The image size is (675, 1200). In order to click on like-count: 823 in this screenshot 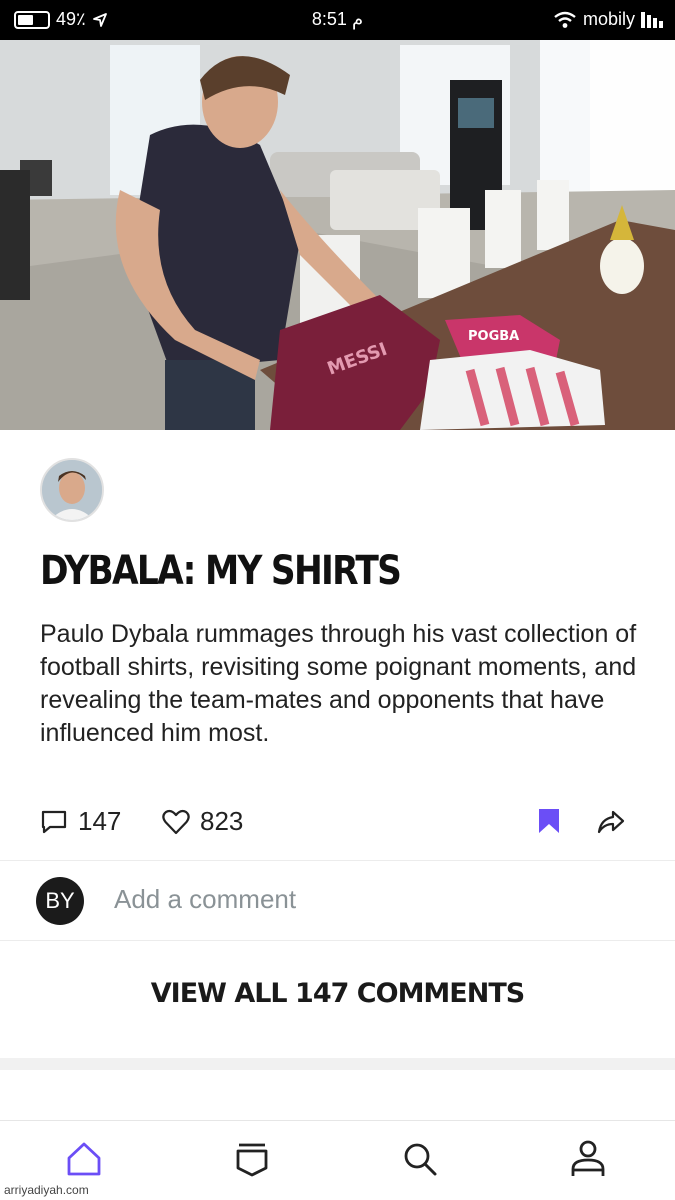, I will do `click(222, 821)`.